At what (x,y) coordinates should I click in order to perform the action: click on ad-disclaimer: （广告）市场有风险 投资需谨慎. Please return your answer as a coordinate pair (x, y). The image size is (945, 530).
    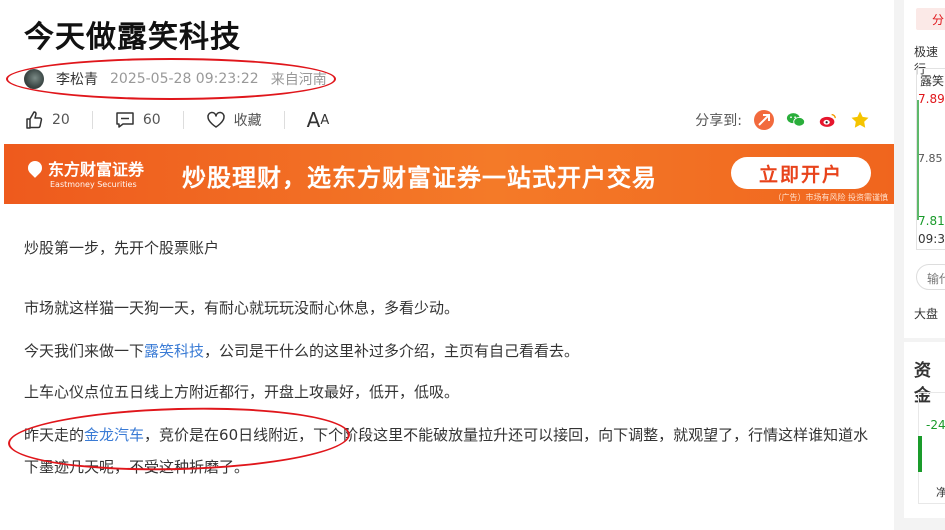
    Looking at the image, I should click on (830, 197).